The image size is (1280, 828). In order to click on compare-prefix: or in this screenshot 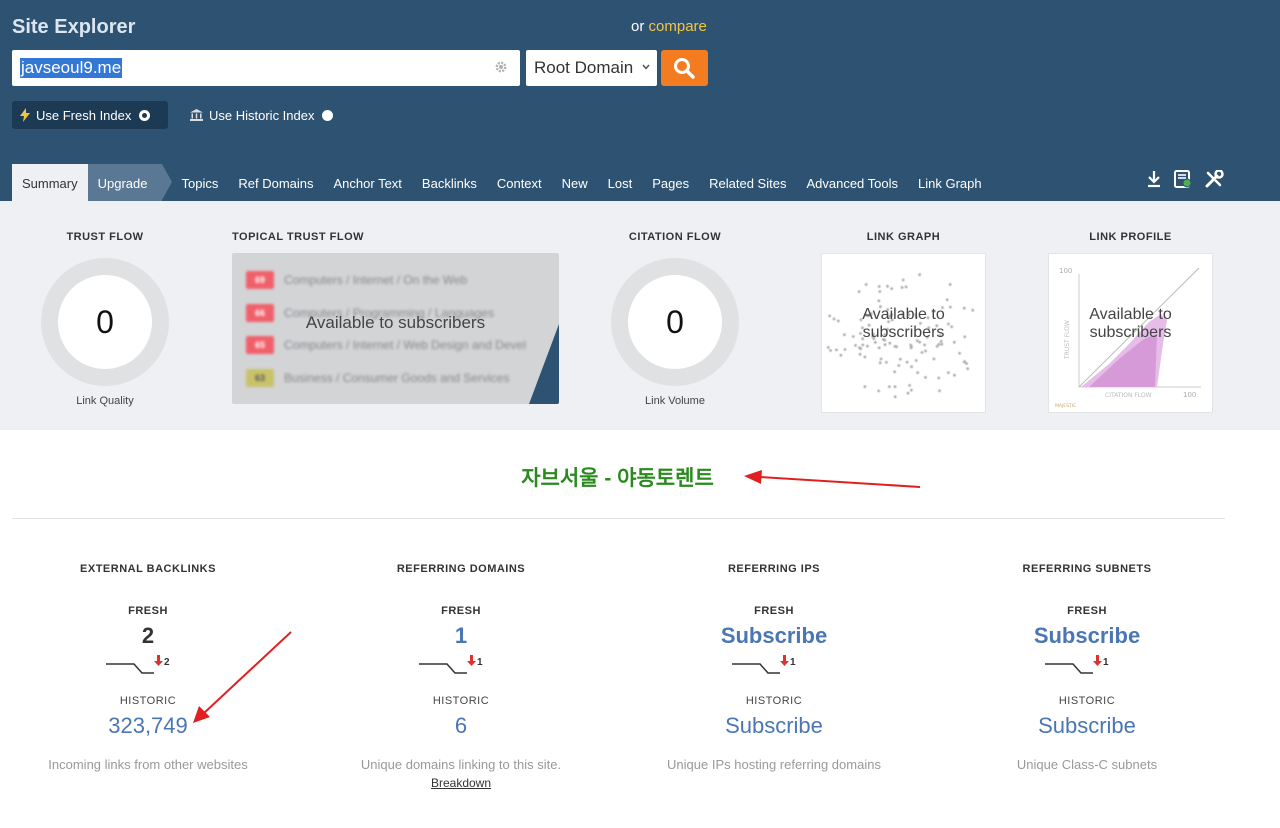, I will do `click(638, 26)`.